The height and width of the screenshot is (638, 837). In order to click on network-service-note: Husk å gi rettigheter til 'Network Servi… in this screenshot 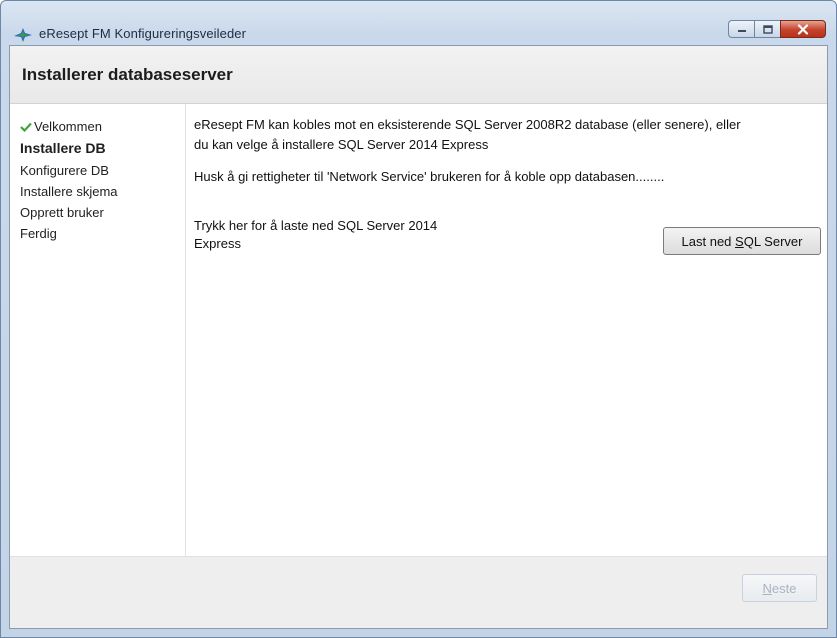, I will do `click(429, 176)`.